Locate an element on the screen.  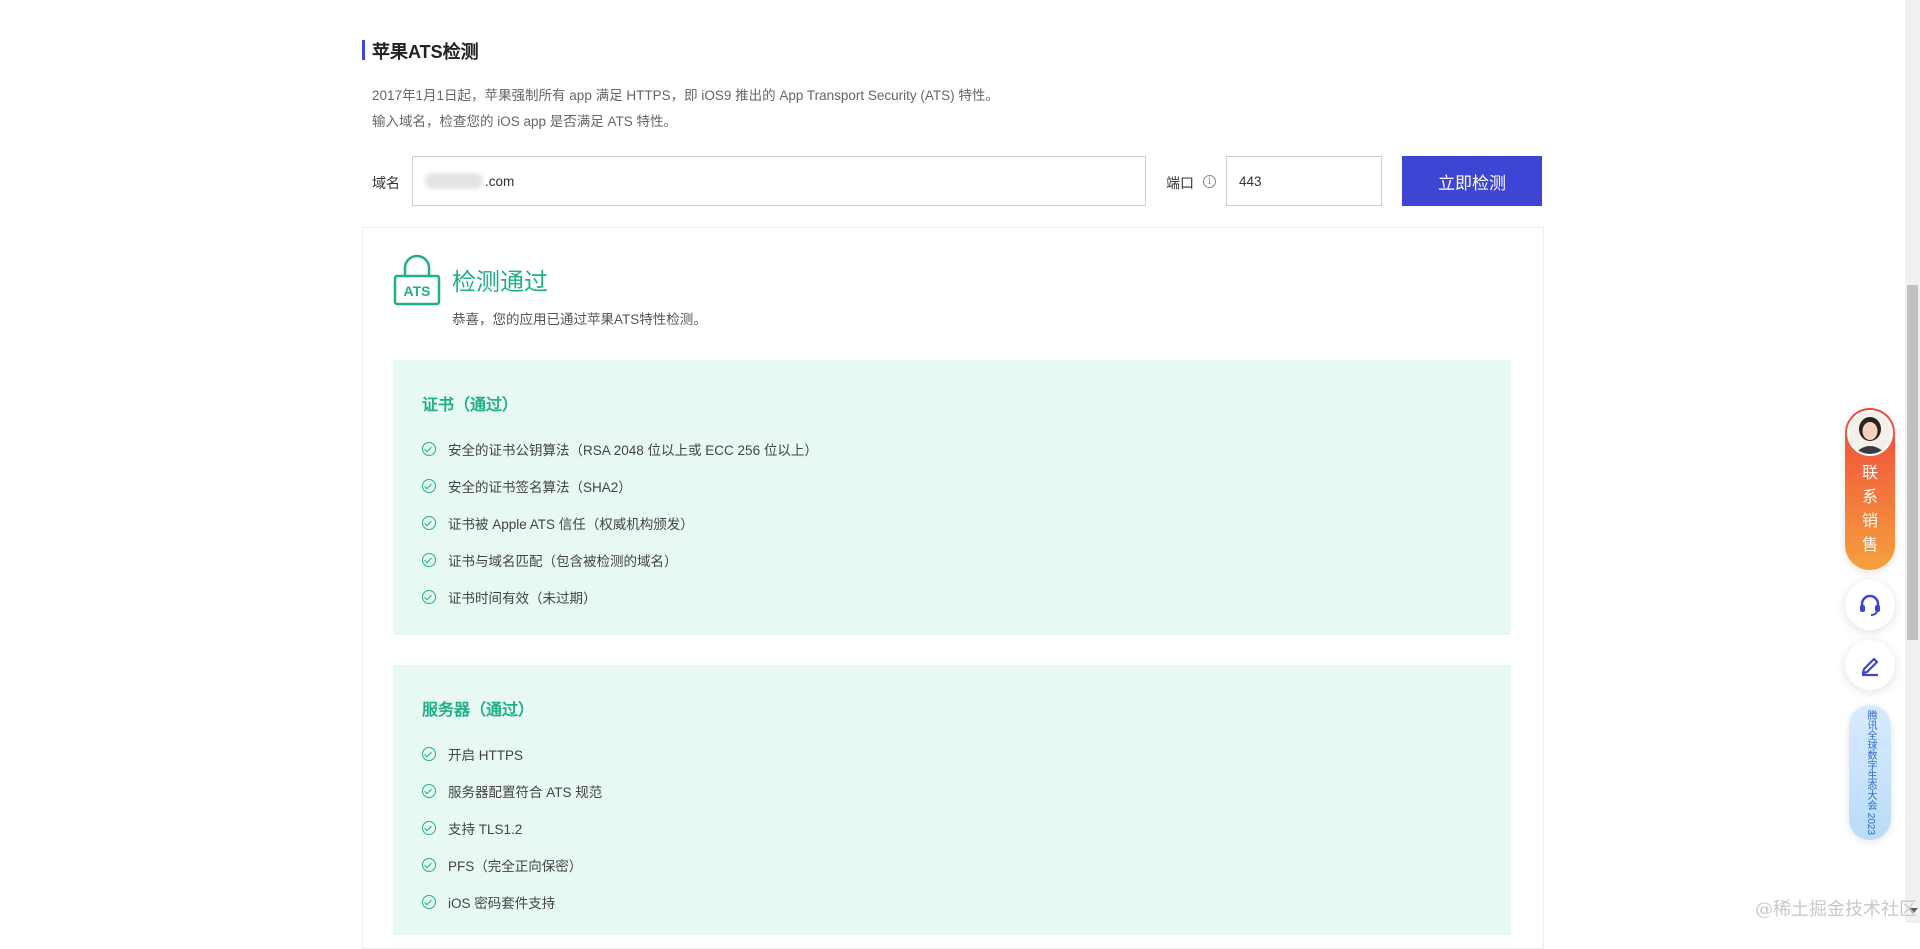
result-title: 检测通过 is located at coordinates (500, 282).